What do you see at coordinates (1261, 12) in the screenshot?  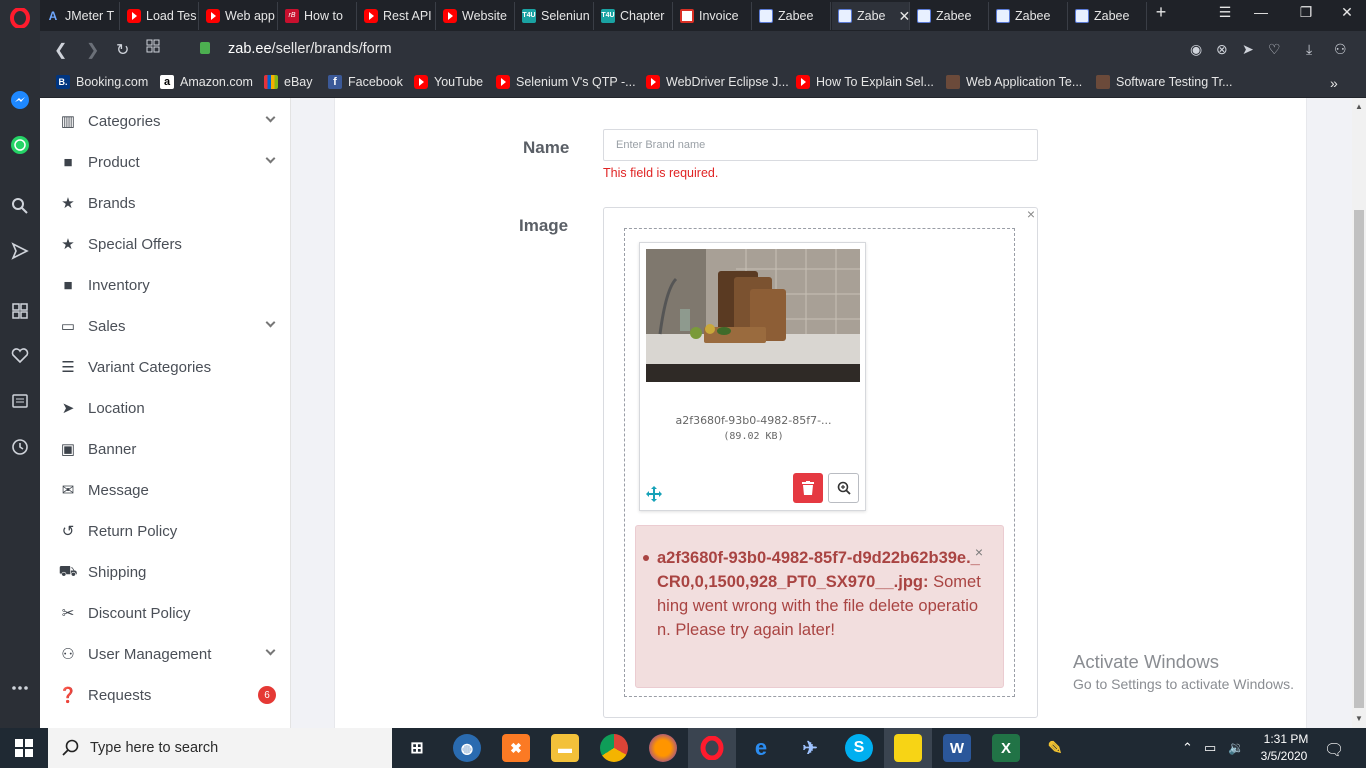 I see `minimize-icon: —` at bounding box center [1261, 12].